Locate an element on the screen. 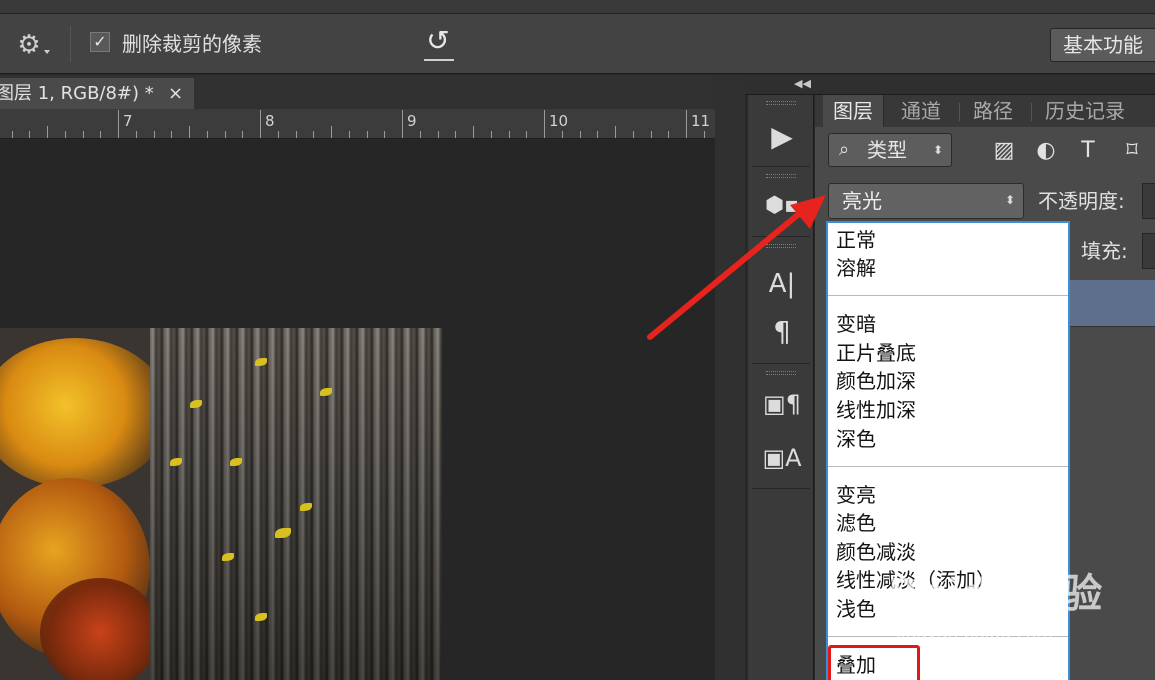 The width and height of the screenshot is (1155, 680). document-tab: 图层 1, RGB/8#) * × is located at coordinates (97, 93).